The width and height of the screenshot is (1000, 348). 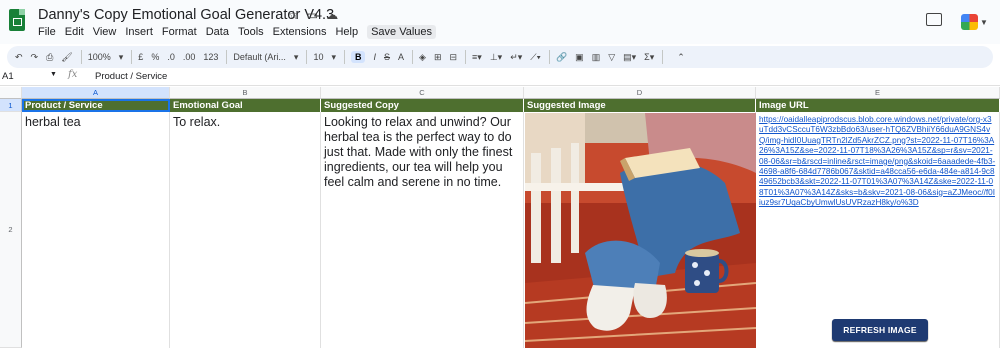 What do you see at coordinates (96, 105) in the screenshot?
I see `cell-a1: Product / Service` at bounding box center [96, 105].